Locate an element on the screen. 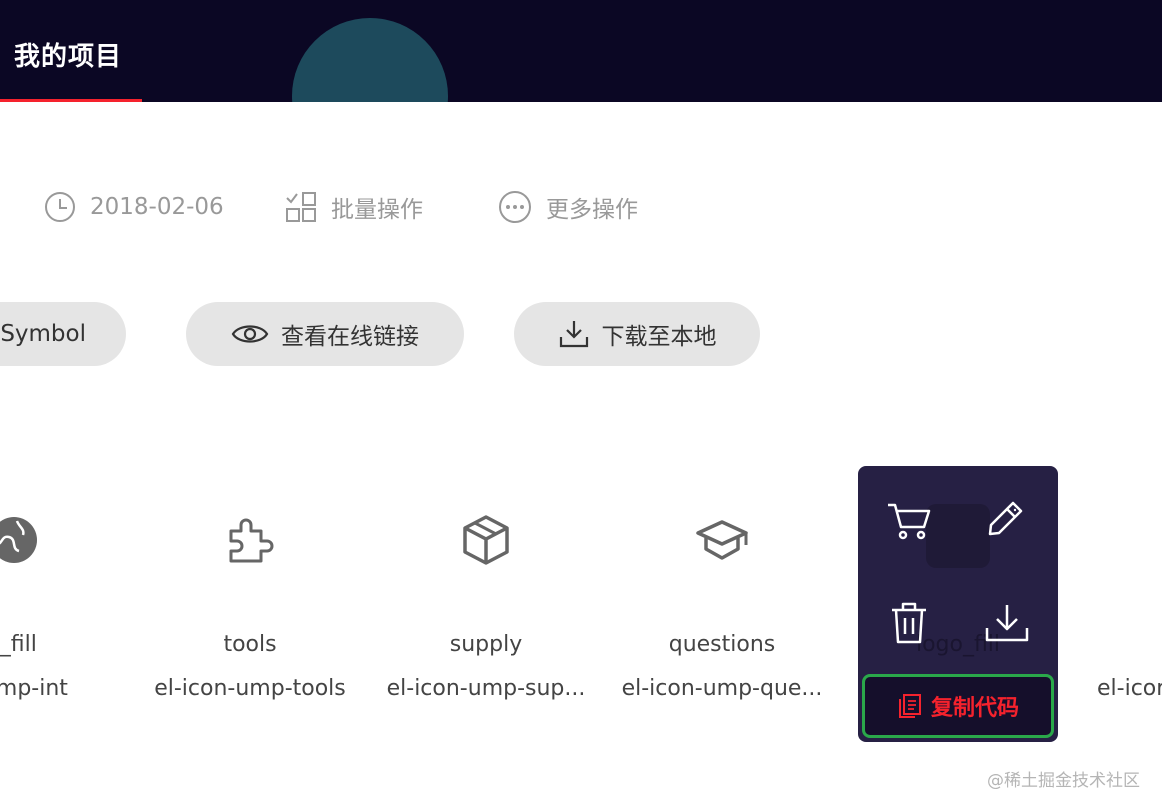  top-navigation-bar: 我的项目 is located at coordinates (581, 51).